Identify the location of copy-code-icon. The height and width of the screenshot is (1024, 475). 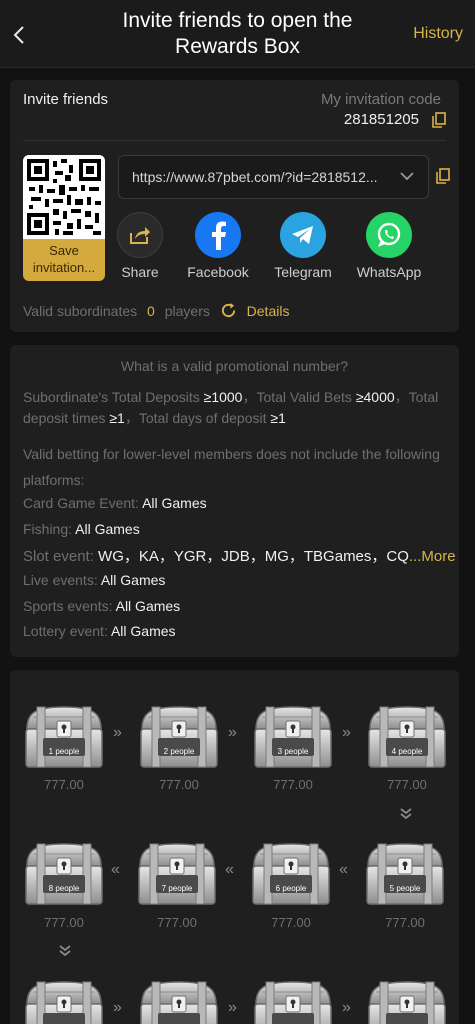
(439, 120).